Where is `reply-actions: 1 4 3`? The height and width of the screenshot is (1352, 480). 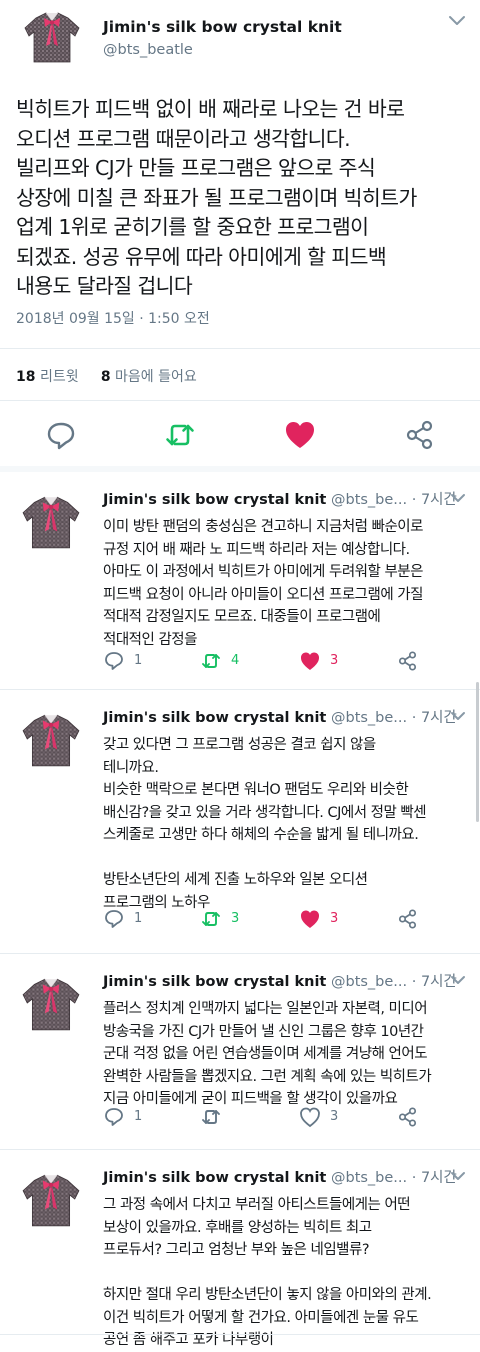
reply-actions: 1 4 3 is located at coordinates (283, 662).